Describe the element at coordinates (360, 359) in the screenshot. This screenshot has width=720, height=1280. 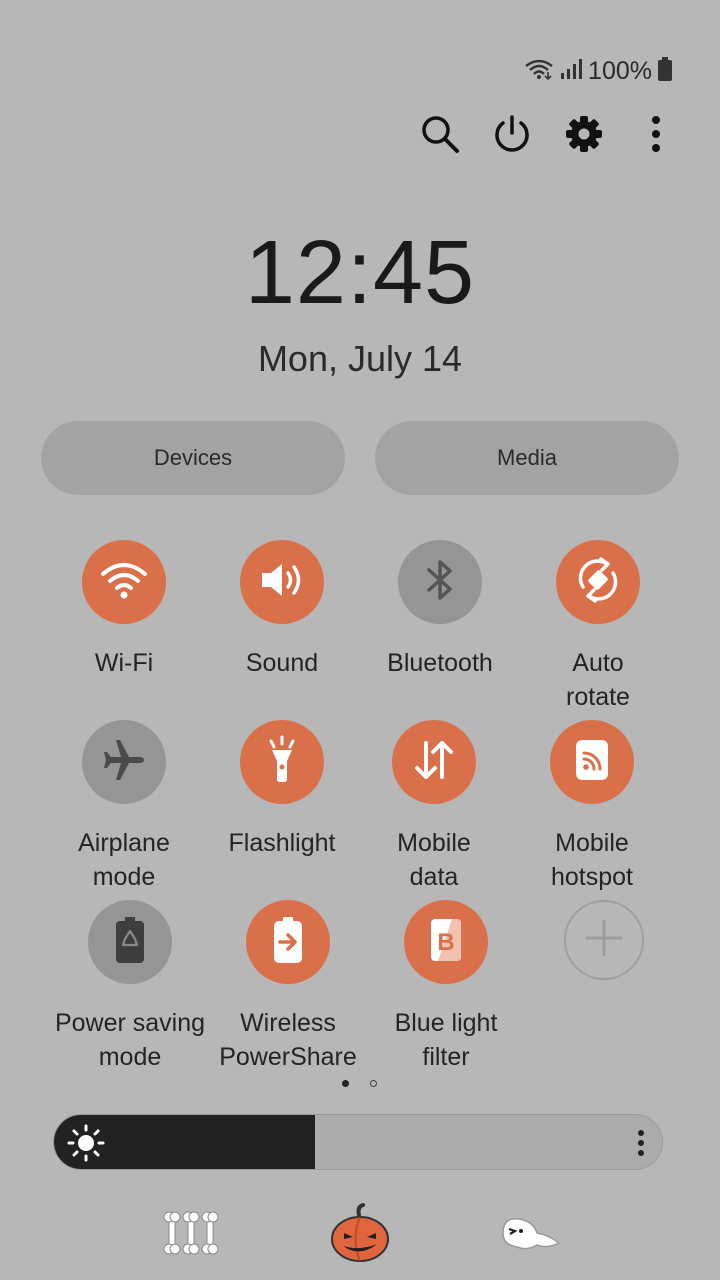
I see `clock-date: Mon, July 14` at that location.